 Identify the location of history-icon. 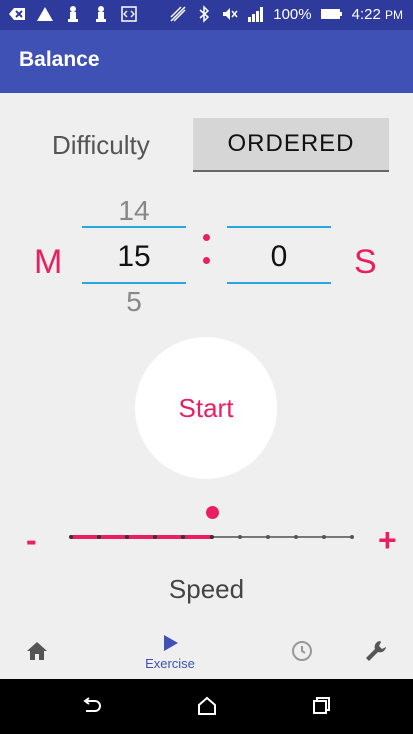
(302, 651).